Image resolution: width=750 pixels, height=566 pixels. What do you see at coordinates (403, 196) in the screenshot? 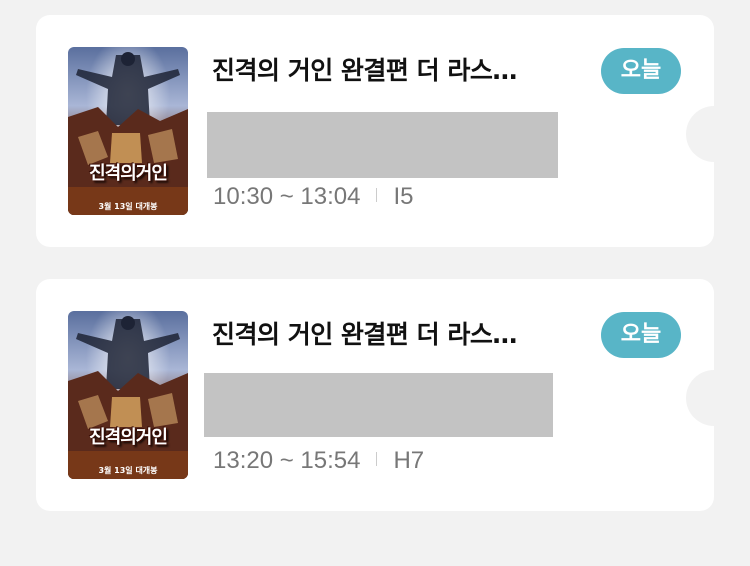
I see `seat-number: I5` at bounding box center [403, 196].